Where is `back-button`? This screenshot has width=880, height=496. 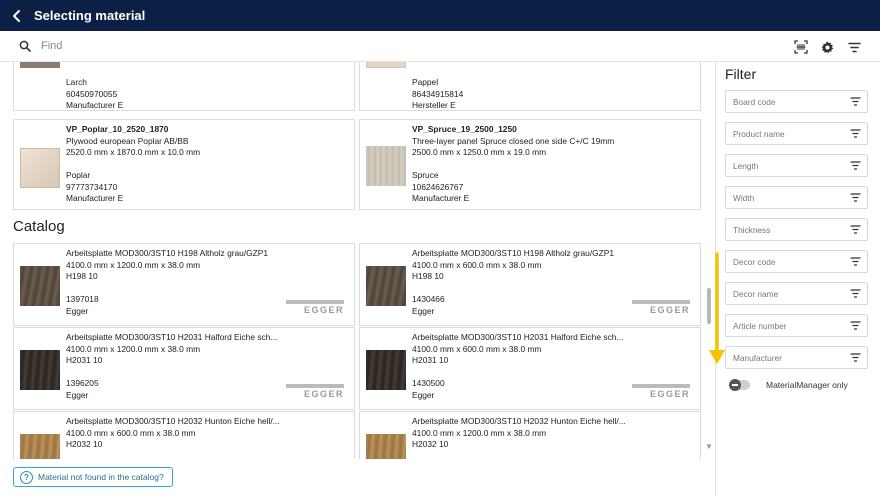
back-button is located at coordinates (17, 15).